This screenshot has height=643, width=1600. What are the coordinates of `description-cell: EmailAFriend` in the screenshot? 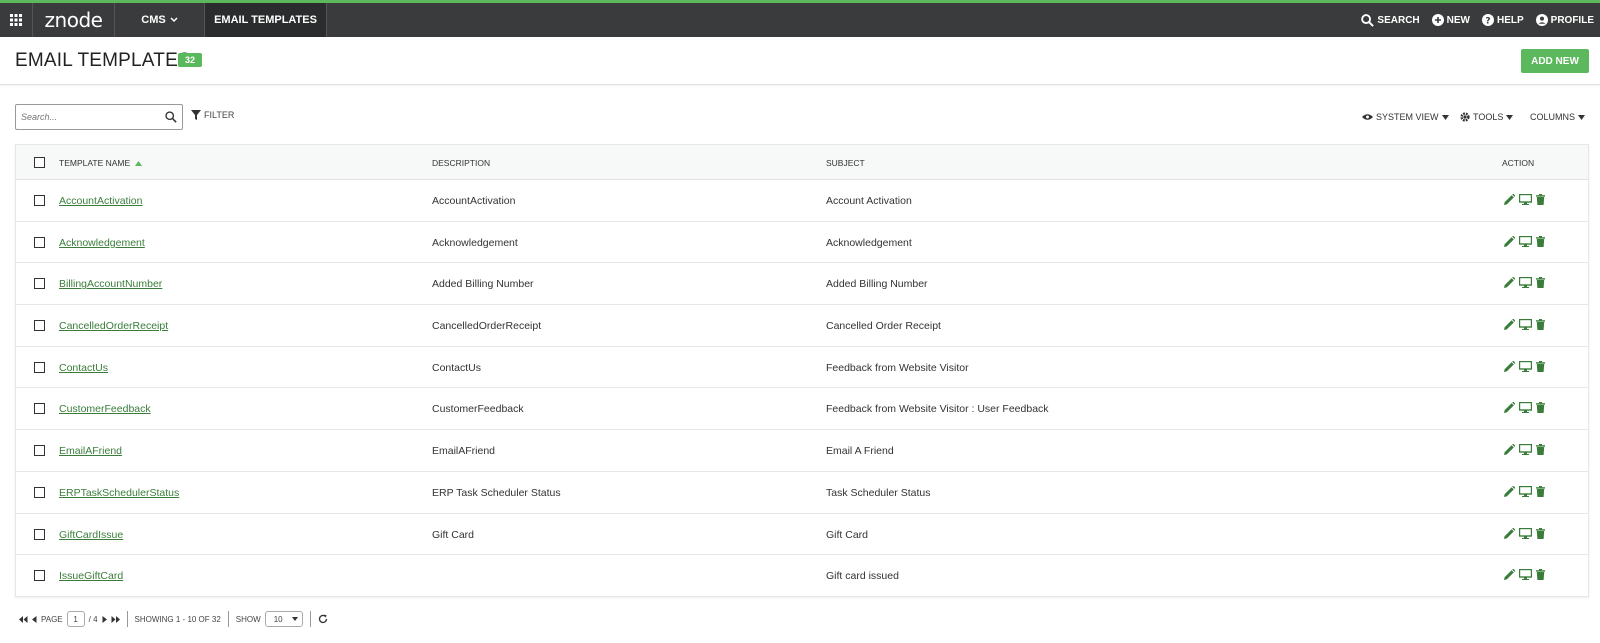 It's located at (464, 451).